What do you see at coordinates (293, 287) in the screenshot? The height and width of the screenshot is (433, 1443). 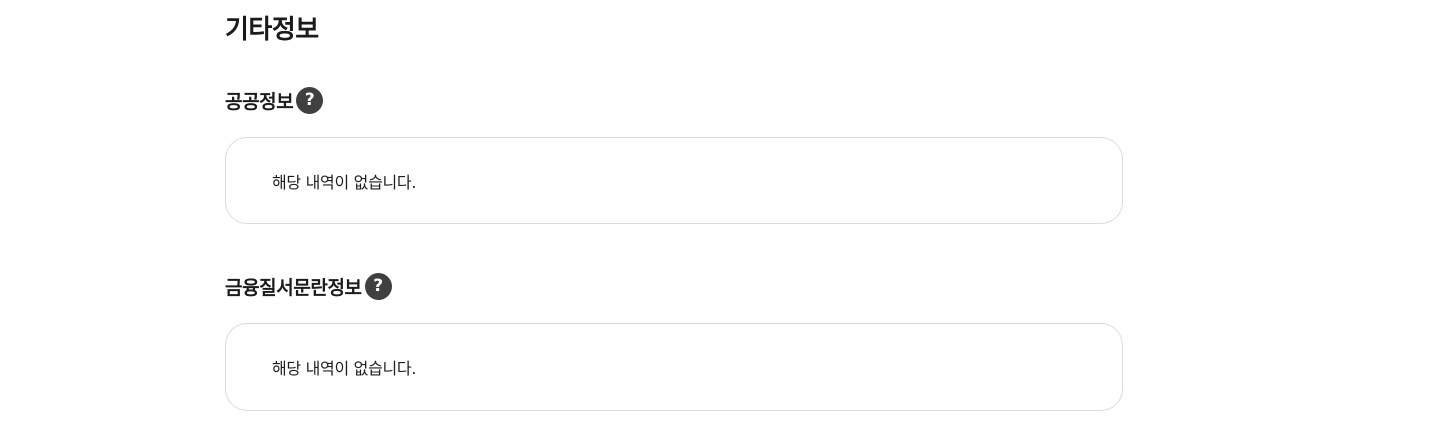 I see `financial-disorder-info-title: 금융질서문란정보` at bounding box center [293, 287].